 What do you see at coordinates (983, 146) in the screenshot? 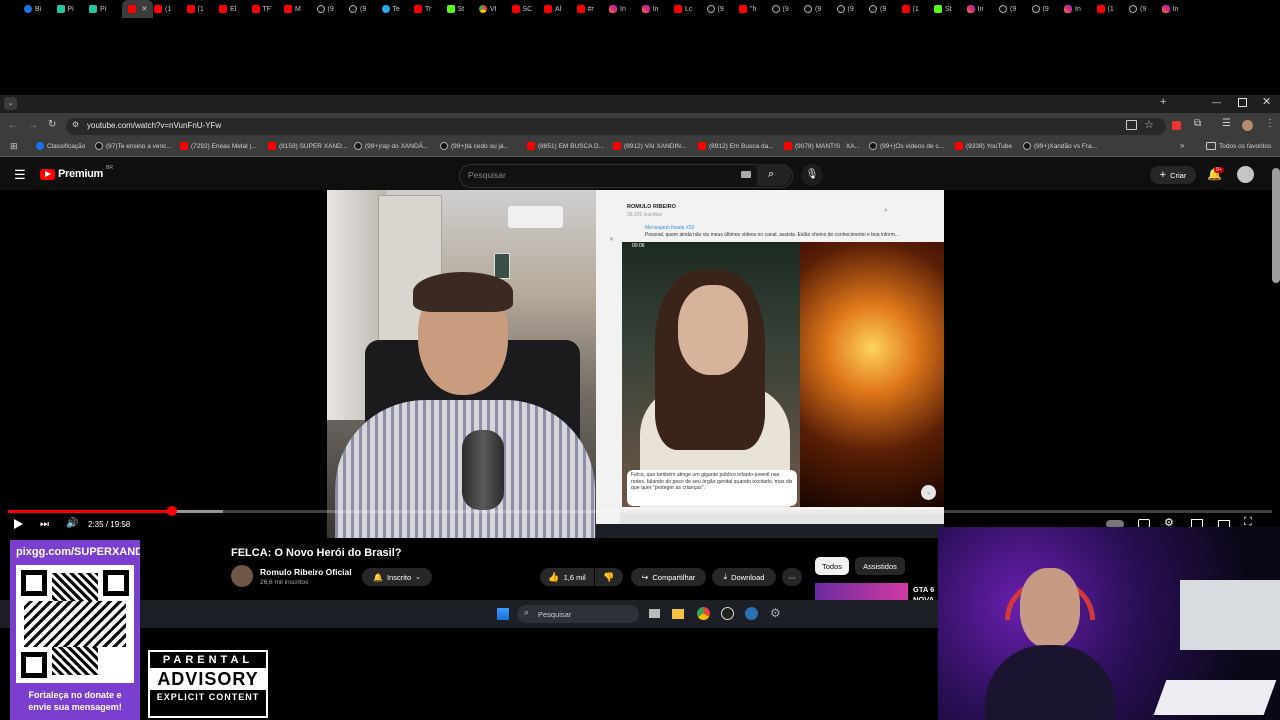
I see `bookmark-item: (9338) YouTube` at bounding box center [983, 146].